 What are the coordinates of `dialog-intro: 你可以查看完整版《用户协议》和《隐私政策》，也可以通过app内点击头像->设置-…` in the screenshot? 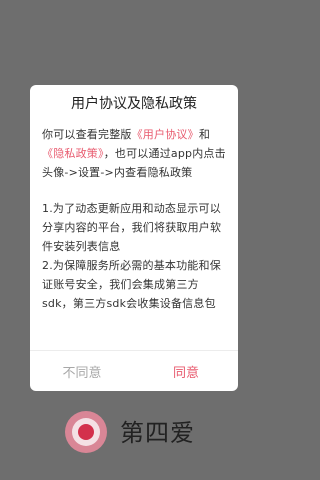 It's located at (135, 153).